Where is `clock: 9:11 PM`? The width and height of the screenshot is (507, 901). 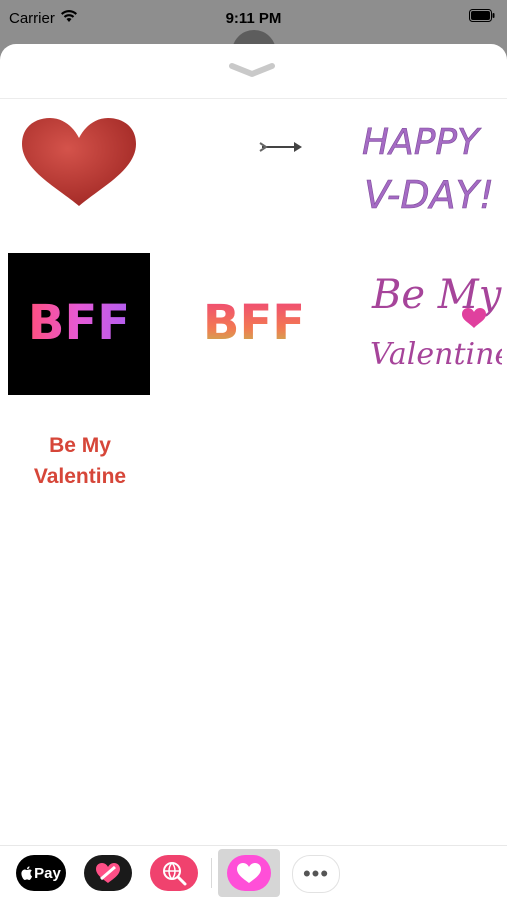 clock: 9:11 PM is located at coordinates (253, 18).